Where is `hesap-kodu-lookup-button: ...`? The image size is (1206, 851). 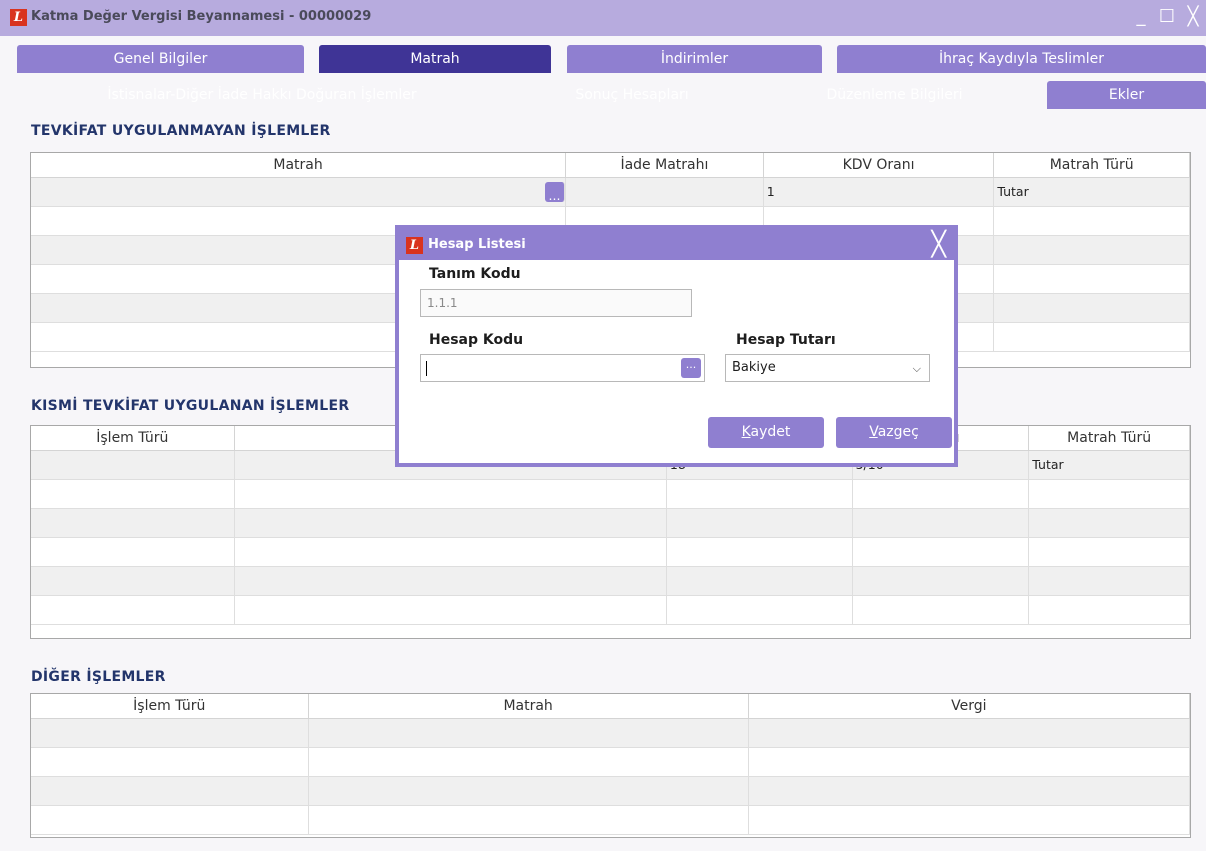 hesap-kodu-lookup-button: ... is located at coordinates (691, 368).